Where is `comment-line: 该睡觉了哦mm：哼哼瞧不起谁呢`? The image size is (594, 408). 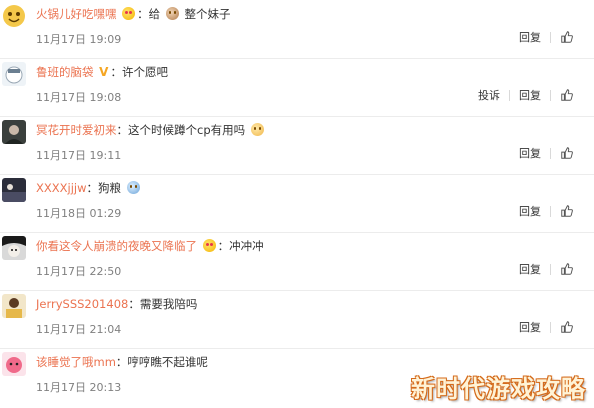
comment-line: 该睡觉了哦mm：哼哼瞧不起谁呢 is located at coordinates (122, 362).